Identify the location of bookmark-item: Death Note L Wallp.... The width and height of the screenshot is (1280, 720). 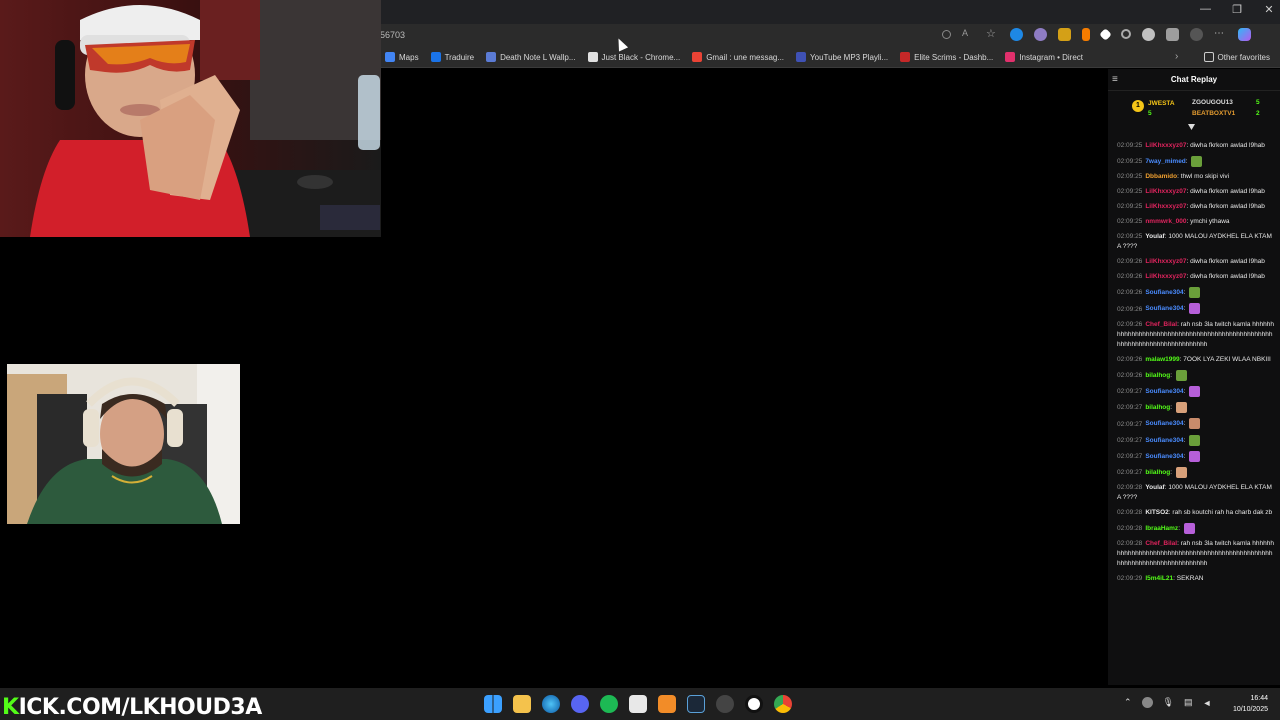
(531, 57).